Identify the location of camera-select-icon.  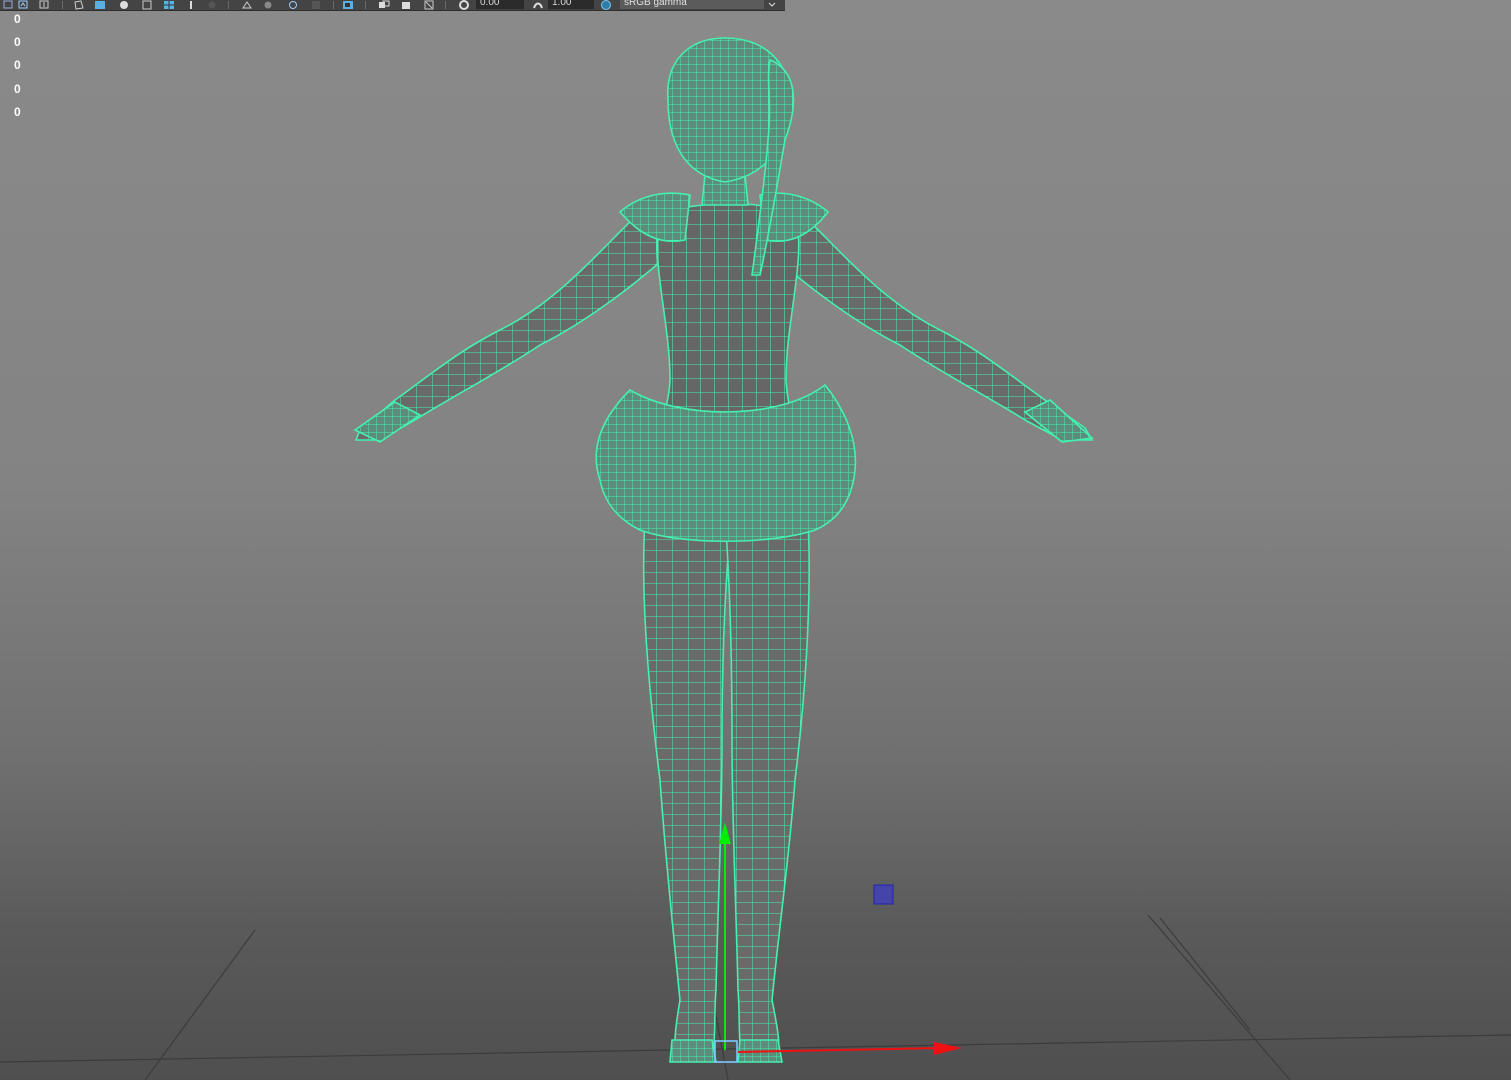
(8, 5).